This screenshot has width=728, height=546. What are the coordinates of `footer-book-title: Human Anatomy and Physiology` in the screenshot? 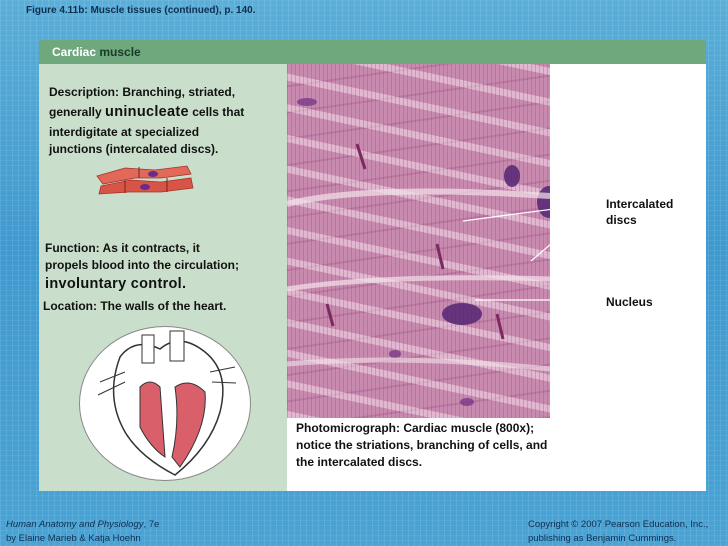 It's located at (75, 524).